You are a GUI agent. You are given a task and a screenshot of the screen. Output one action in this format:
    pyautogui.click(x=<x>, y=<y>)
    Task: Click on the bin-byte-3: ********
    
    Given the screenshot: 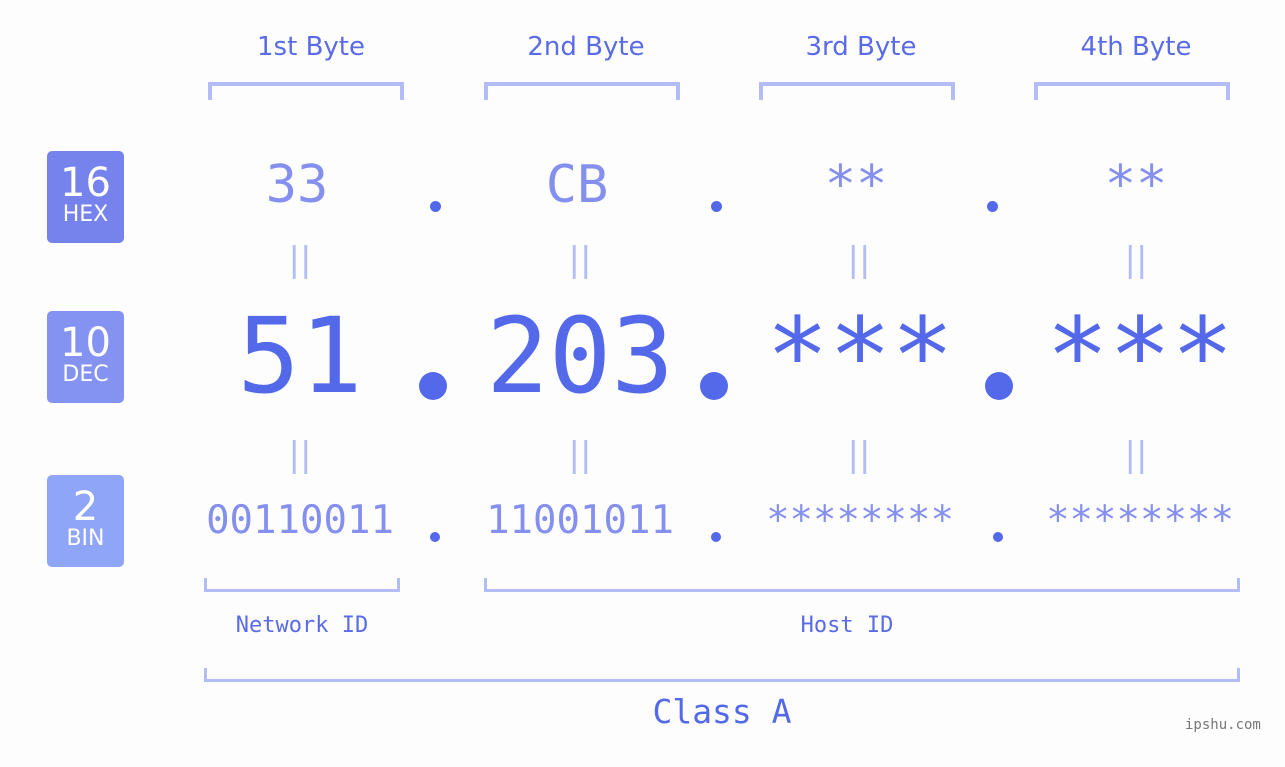 What is the action you would take?
    pyautogui.click(x=860, y=520)
    